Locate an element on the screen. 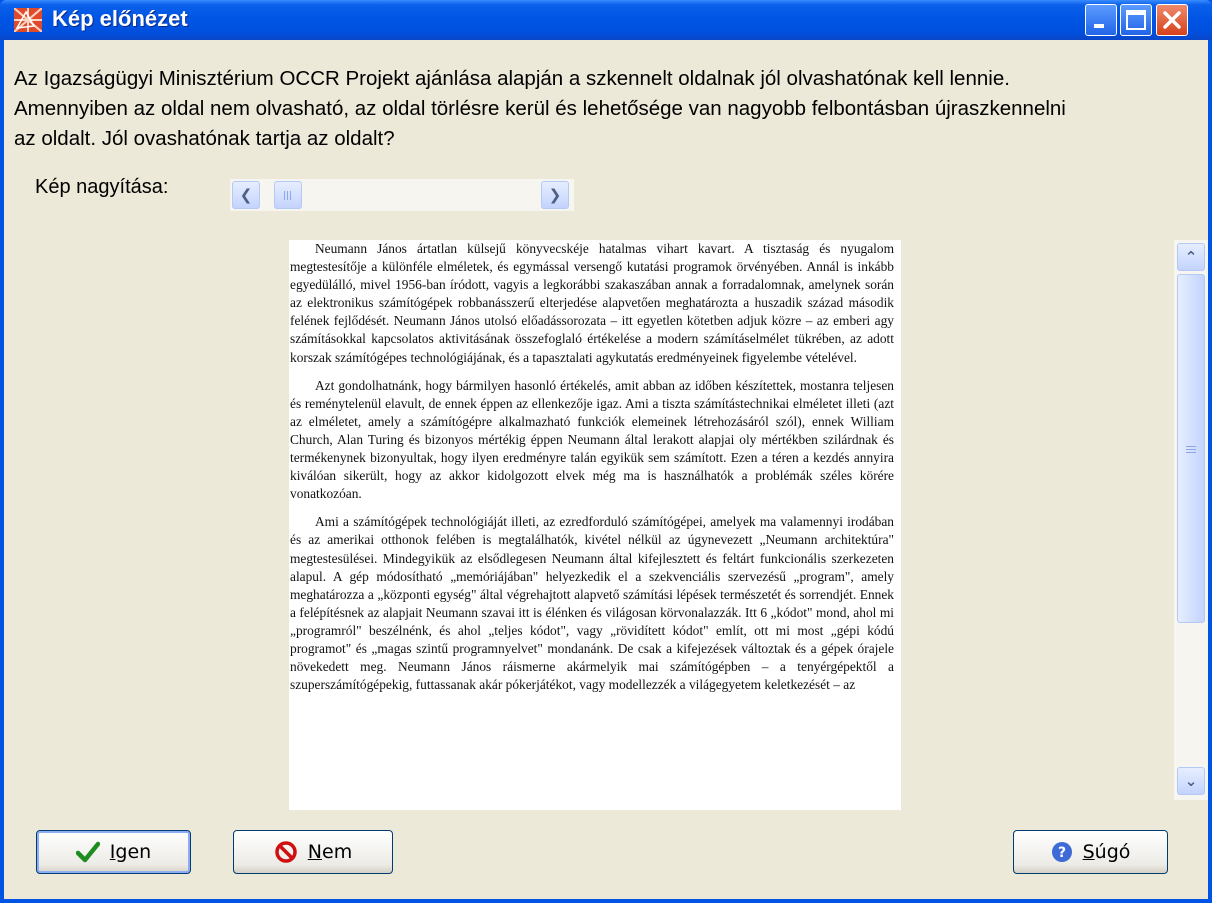  checkmark-icon is located at coordinates (87, 852).